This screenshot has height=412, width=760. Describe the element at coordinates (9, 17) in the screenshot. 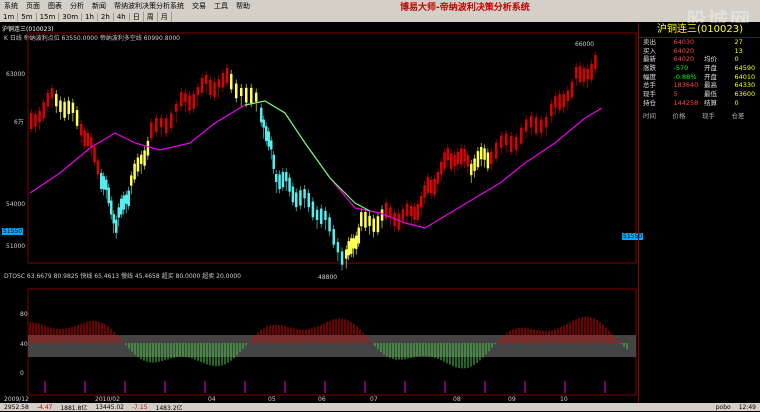

I see `period-1m-button: 1m` at that location.